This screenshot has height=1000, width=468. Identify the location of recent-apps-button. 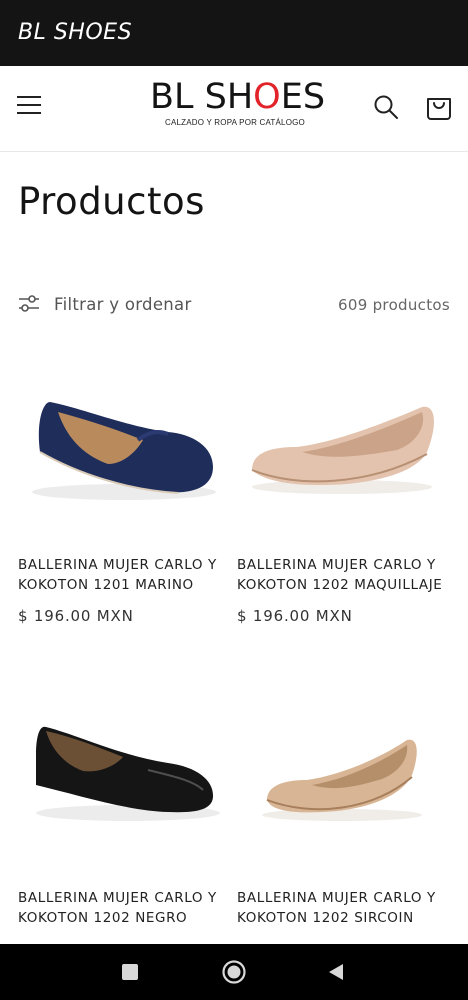
(130, 972).